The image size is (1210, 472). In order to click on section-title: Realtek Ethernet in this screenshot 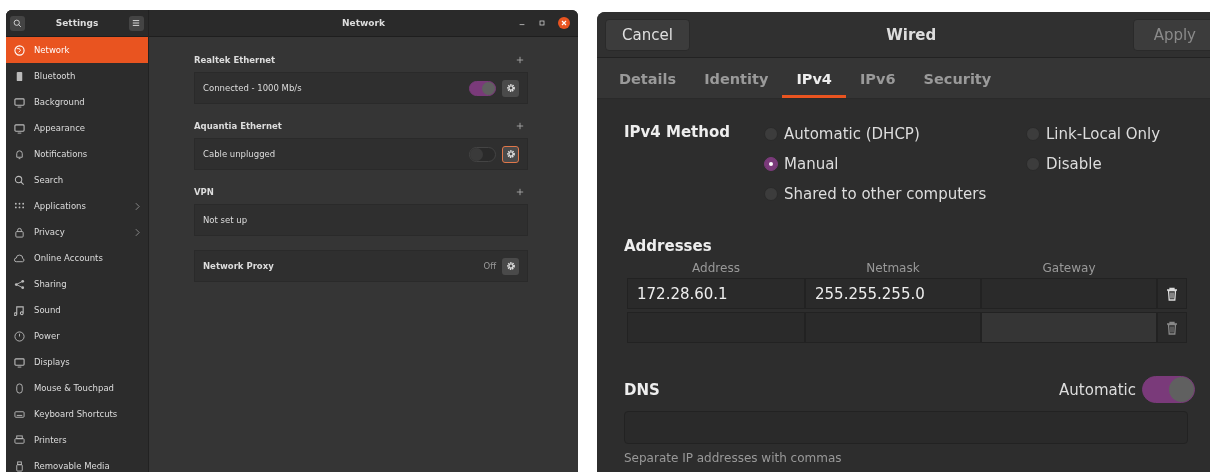, I will do `click(235, 60)`.